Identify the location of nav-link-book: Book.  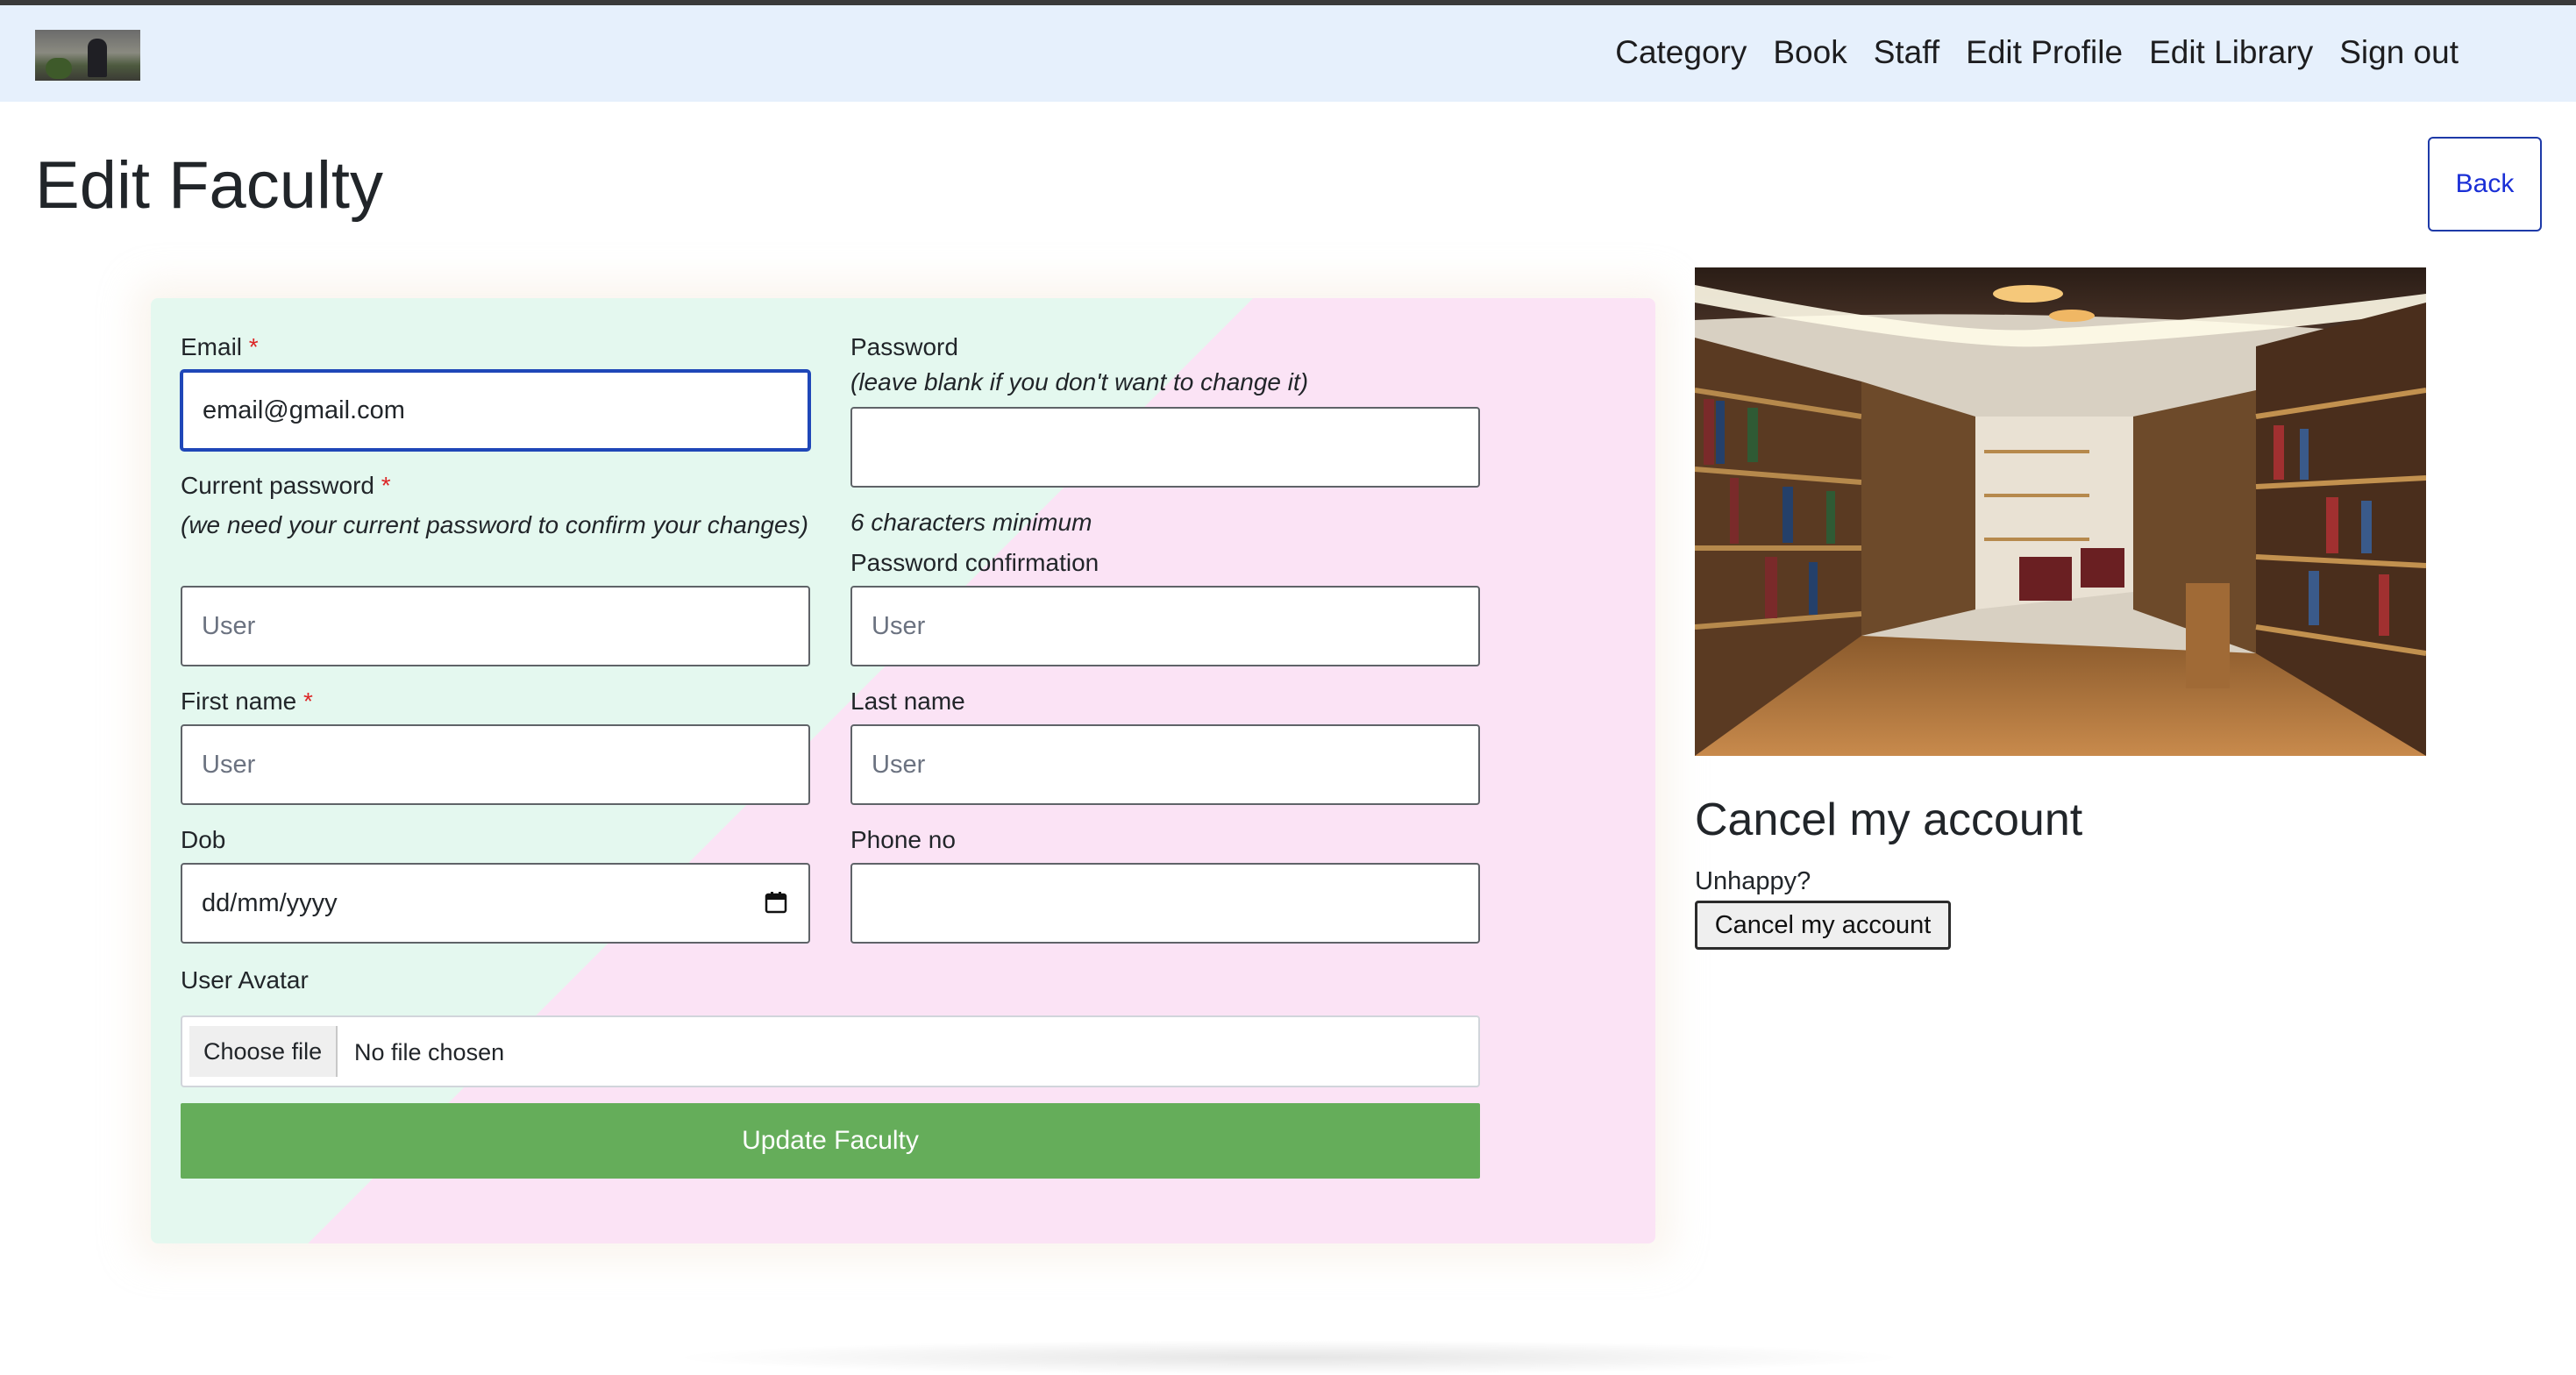
(1810, 53).